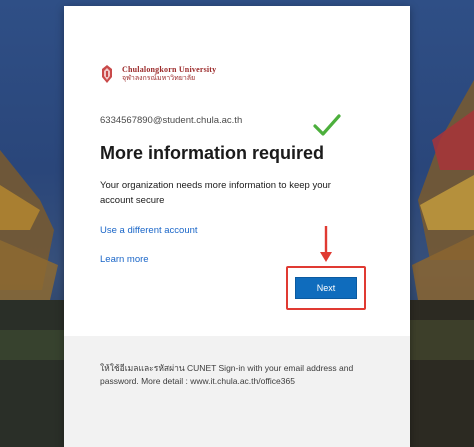 The width and height of the screenshot is (474, 447). What do you see at coordinates (169, 69) in the screenshot?
I see `university-name-en: Chulalongkorn University` at bounding box center [169, 69].